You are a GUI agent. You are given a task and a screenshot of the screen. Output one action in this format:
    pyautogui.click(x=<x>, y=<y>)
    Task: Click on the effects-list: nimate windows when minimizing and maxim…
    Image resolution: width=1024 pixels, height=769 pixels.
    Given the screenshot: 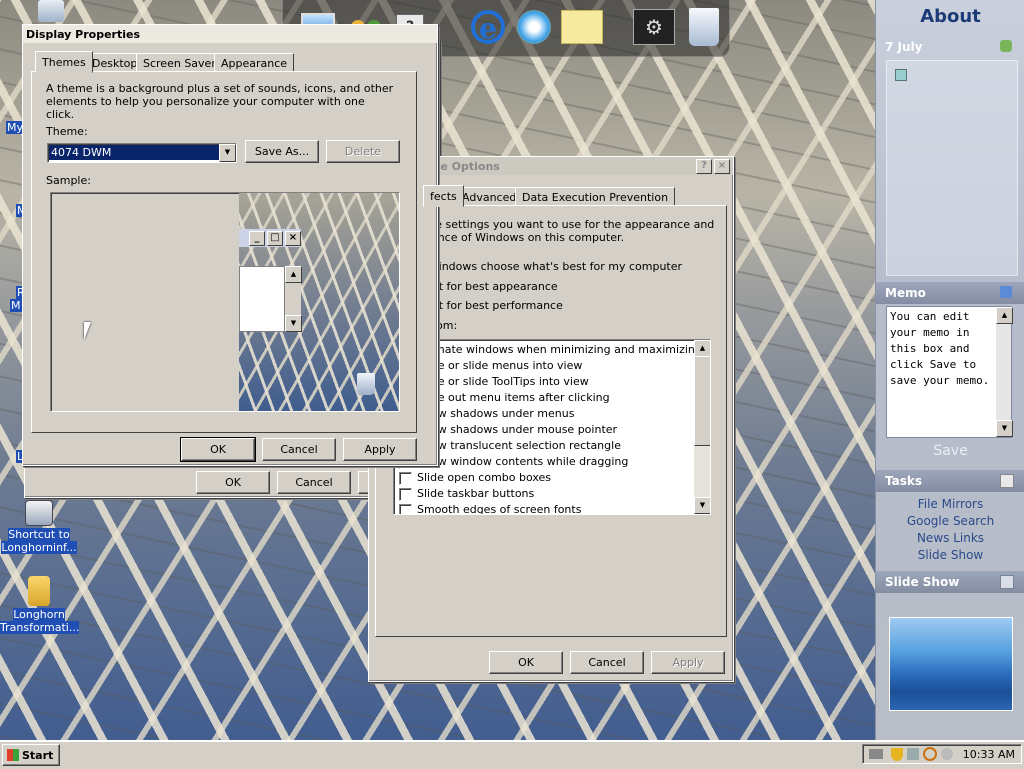 What is the action you would take?
    pyautogui.click(x=552, y=427)
    